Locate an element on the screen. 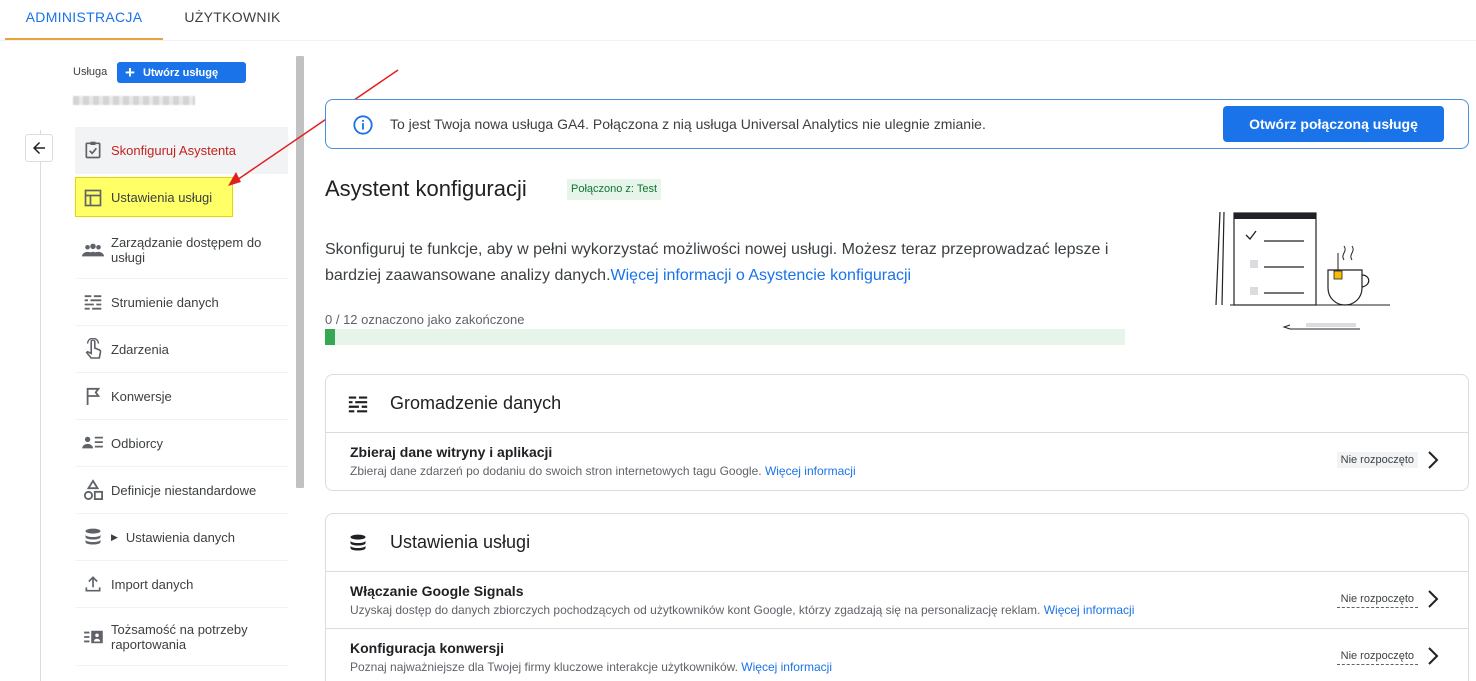 This screenshot has height=681, width=1476. sidebar-item-label: Import danych is located at coordinates (152, 584).